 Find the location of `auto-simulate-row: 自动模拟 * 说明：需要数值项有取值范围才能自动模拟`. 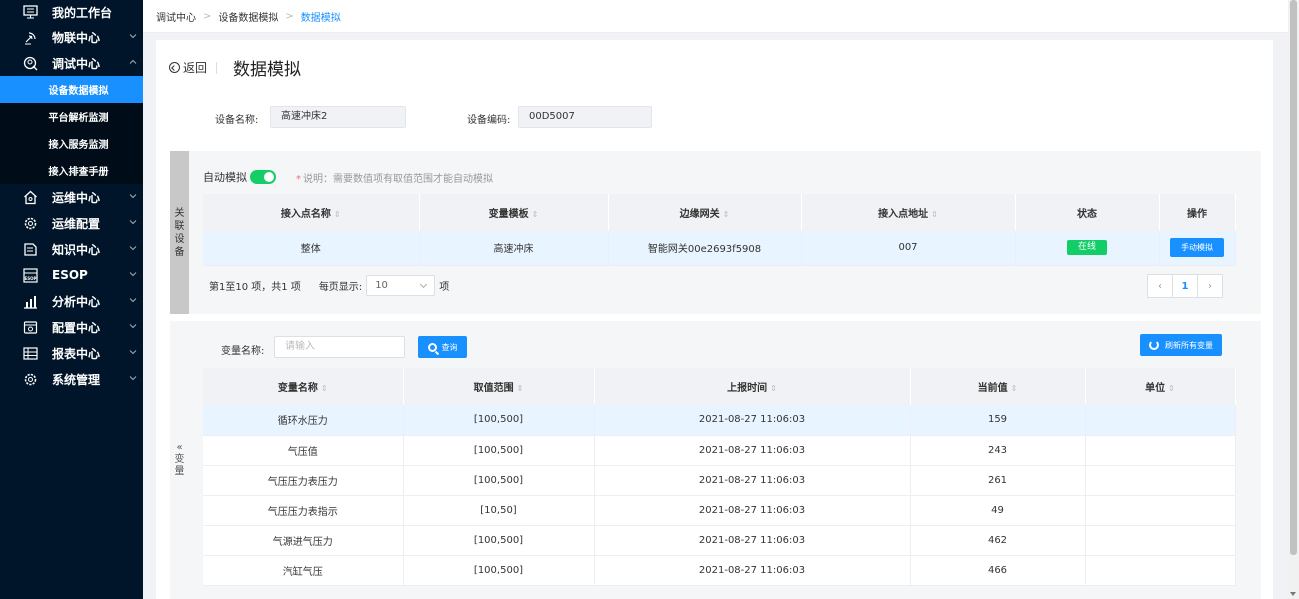

auto-simulate-row: 自动模拟 * 说明：需要数值项有取值范围才能自动模拟 is located at coordinates (348, 177).